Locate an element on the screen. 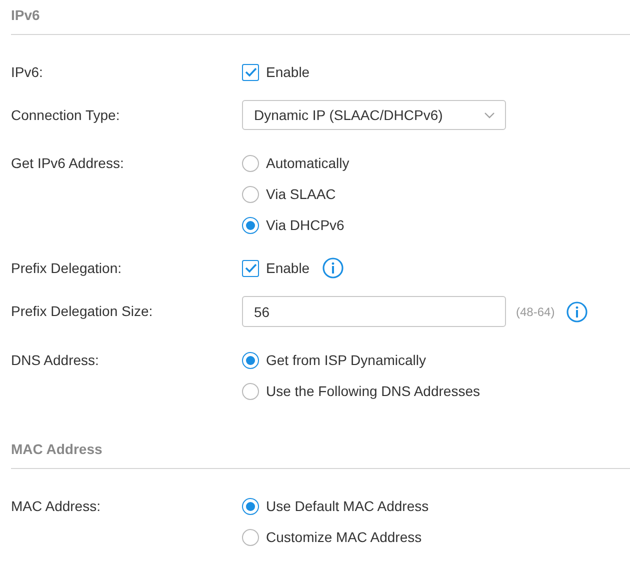  radio-label: Via SLAAC is located at coordinates (301, 194).